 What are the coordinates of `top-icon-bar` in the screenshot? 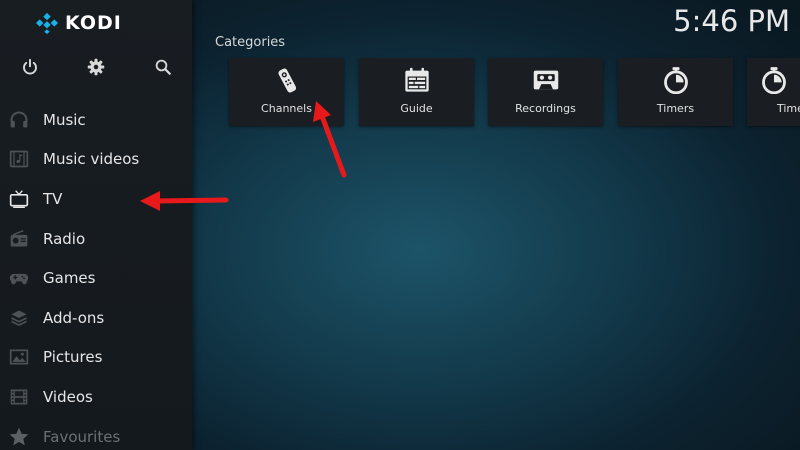 It's located at (96, 67).